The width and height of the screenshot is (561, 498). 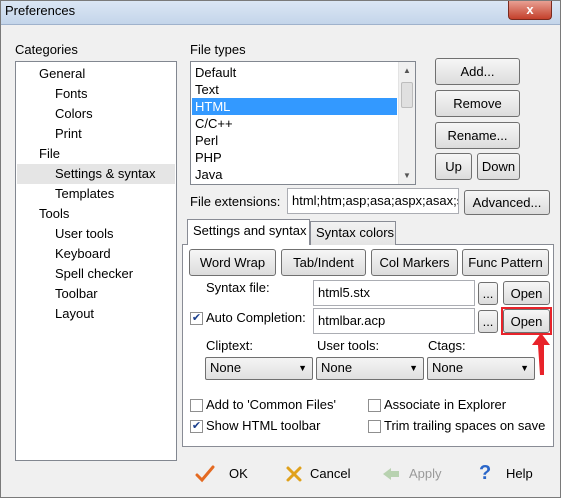 What do you see at coordinates (526, 293) in the screenshot?
I see `syntax-file-open-button: Open` at bounding box center [526, 293].